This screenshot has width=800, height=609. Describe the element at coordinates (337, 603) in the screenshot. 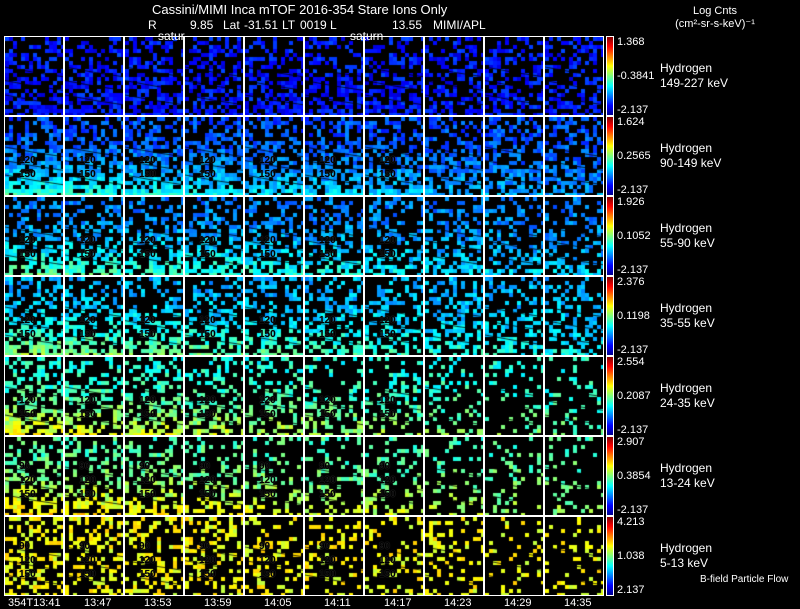

I see `time-label: 14:11` at that location.